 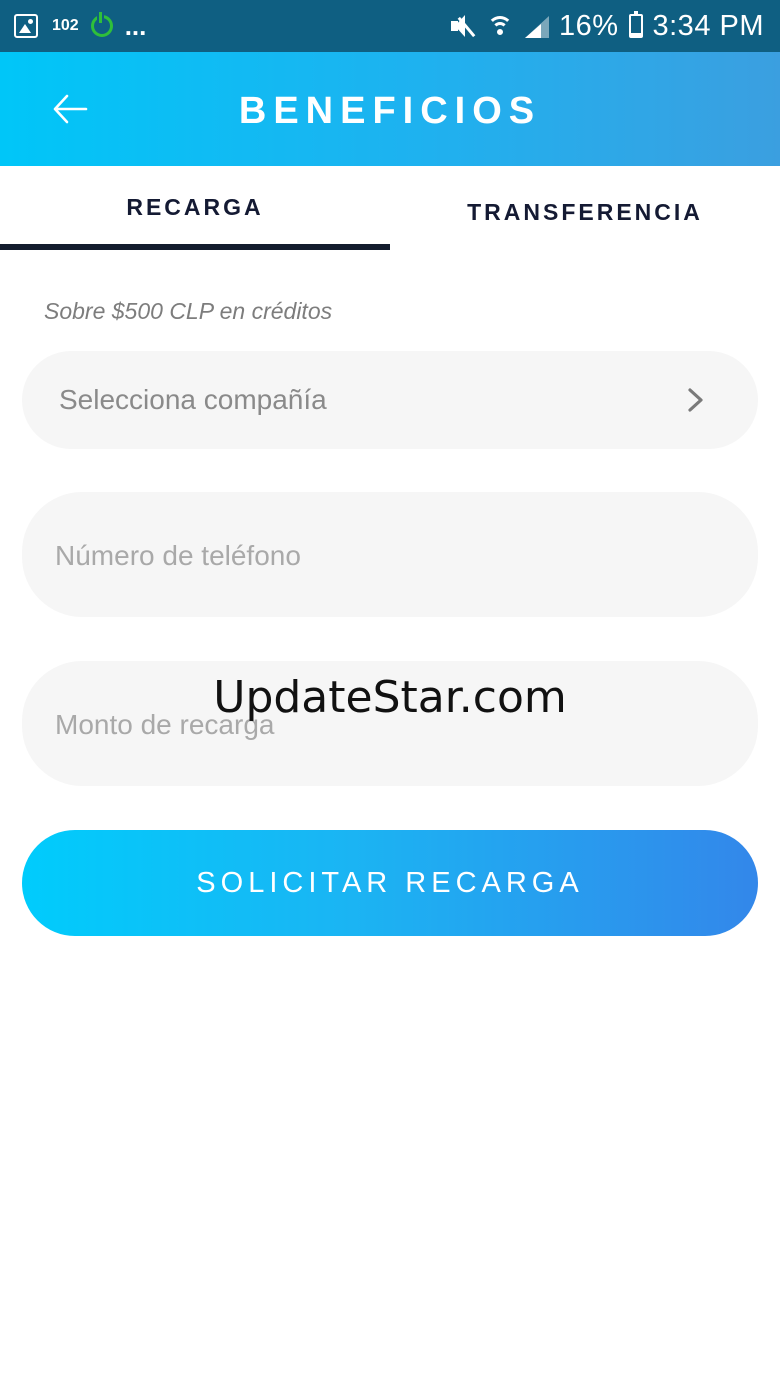 I want to click on tab-recarga: RECARGA, so click(x=195, y=210).